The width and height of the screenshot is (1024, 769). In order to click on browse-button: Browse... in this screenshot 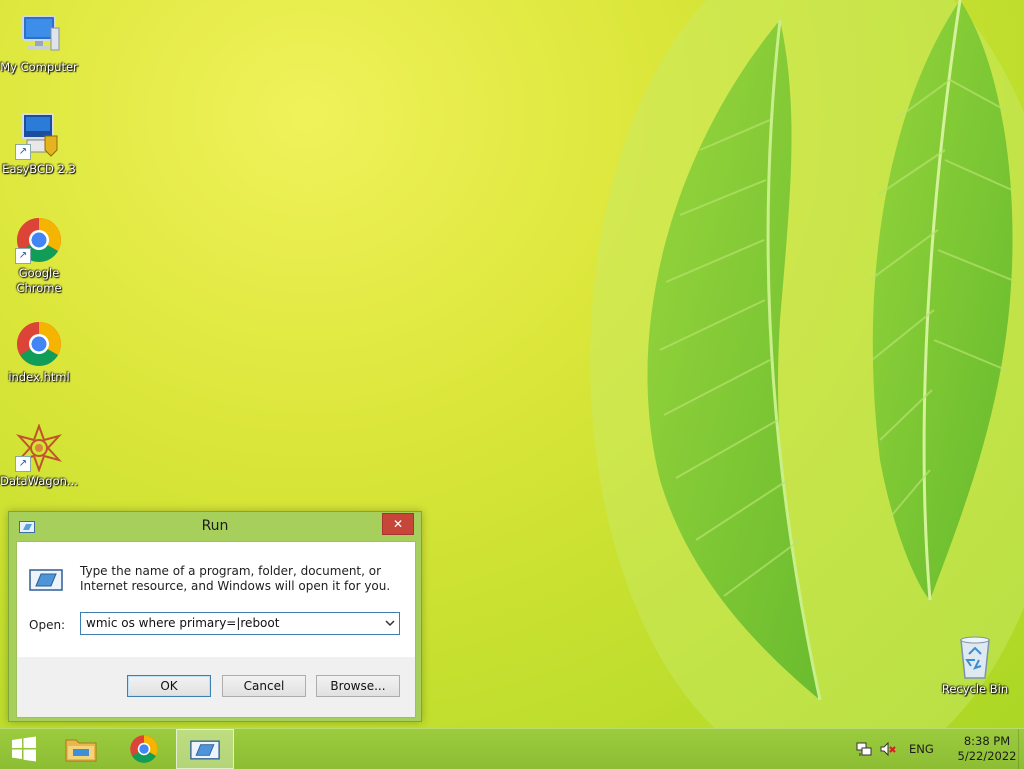, I will do `click(358, 686)`.